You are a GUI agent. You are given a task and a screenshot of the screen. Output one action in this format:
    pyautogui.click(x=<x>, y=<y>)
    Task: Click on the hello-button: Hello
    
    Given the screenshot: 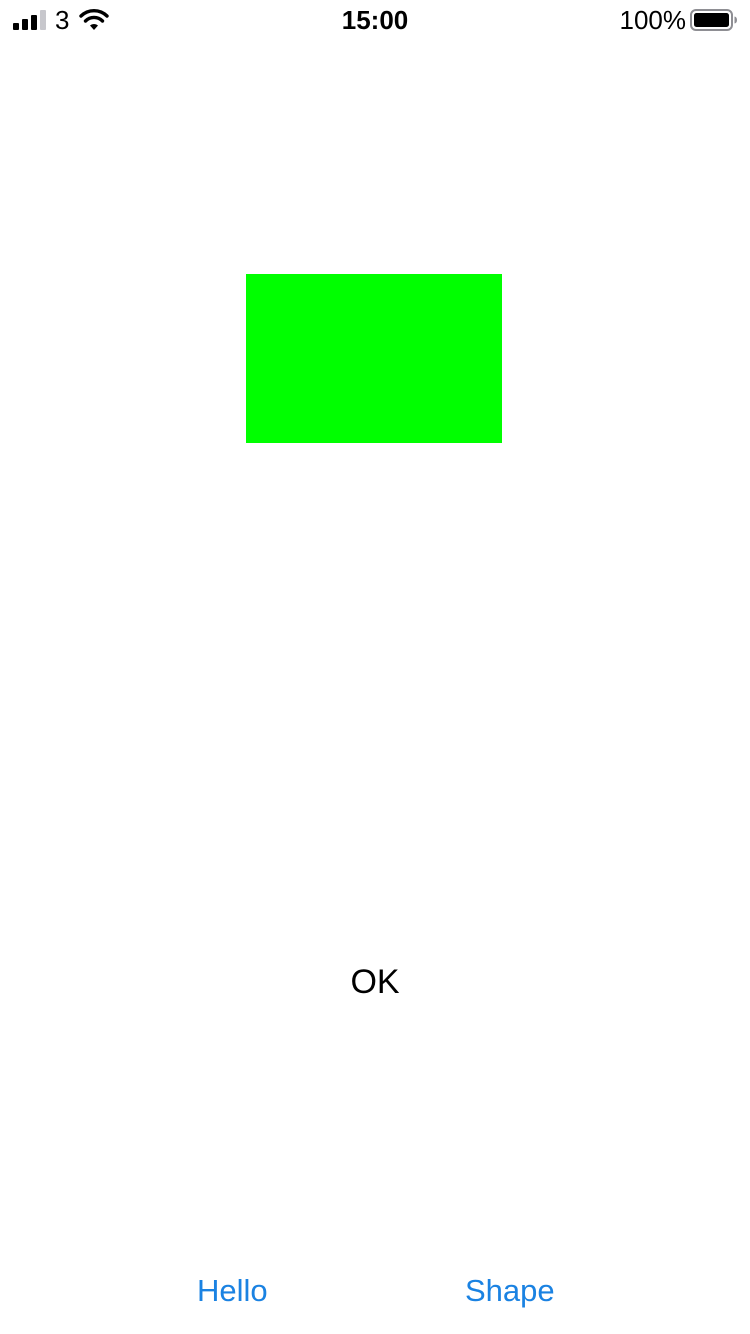 What is the action you would take?
    pyautogui.click(x=232, y=1291)
    